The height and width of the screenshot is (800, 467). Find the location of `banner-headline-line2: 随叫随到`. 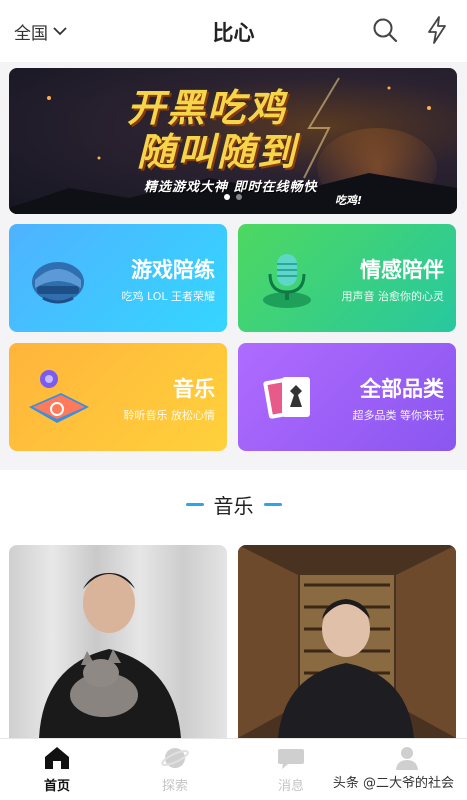

banner-headline-line2: 随叫随到 is located at coordinates (217, 152).